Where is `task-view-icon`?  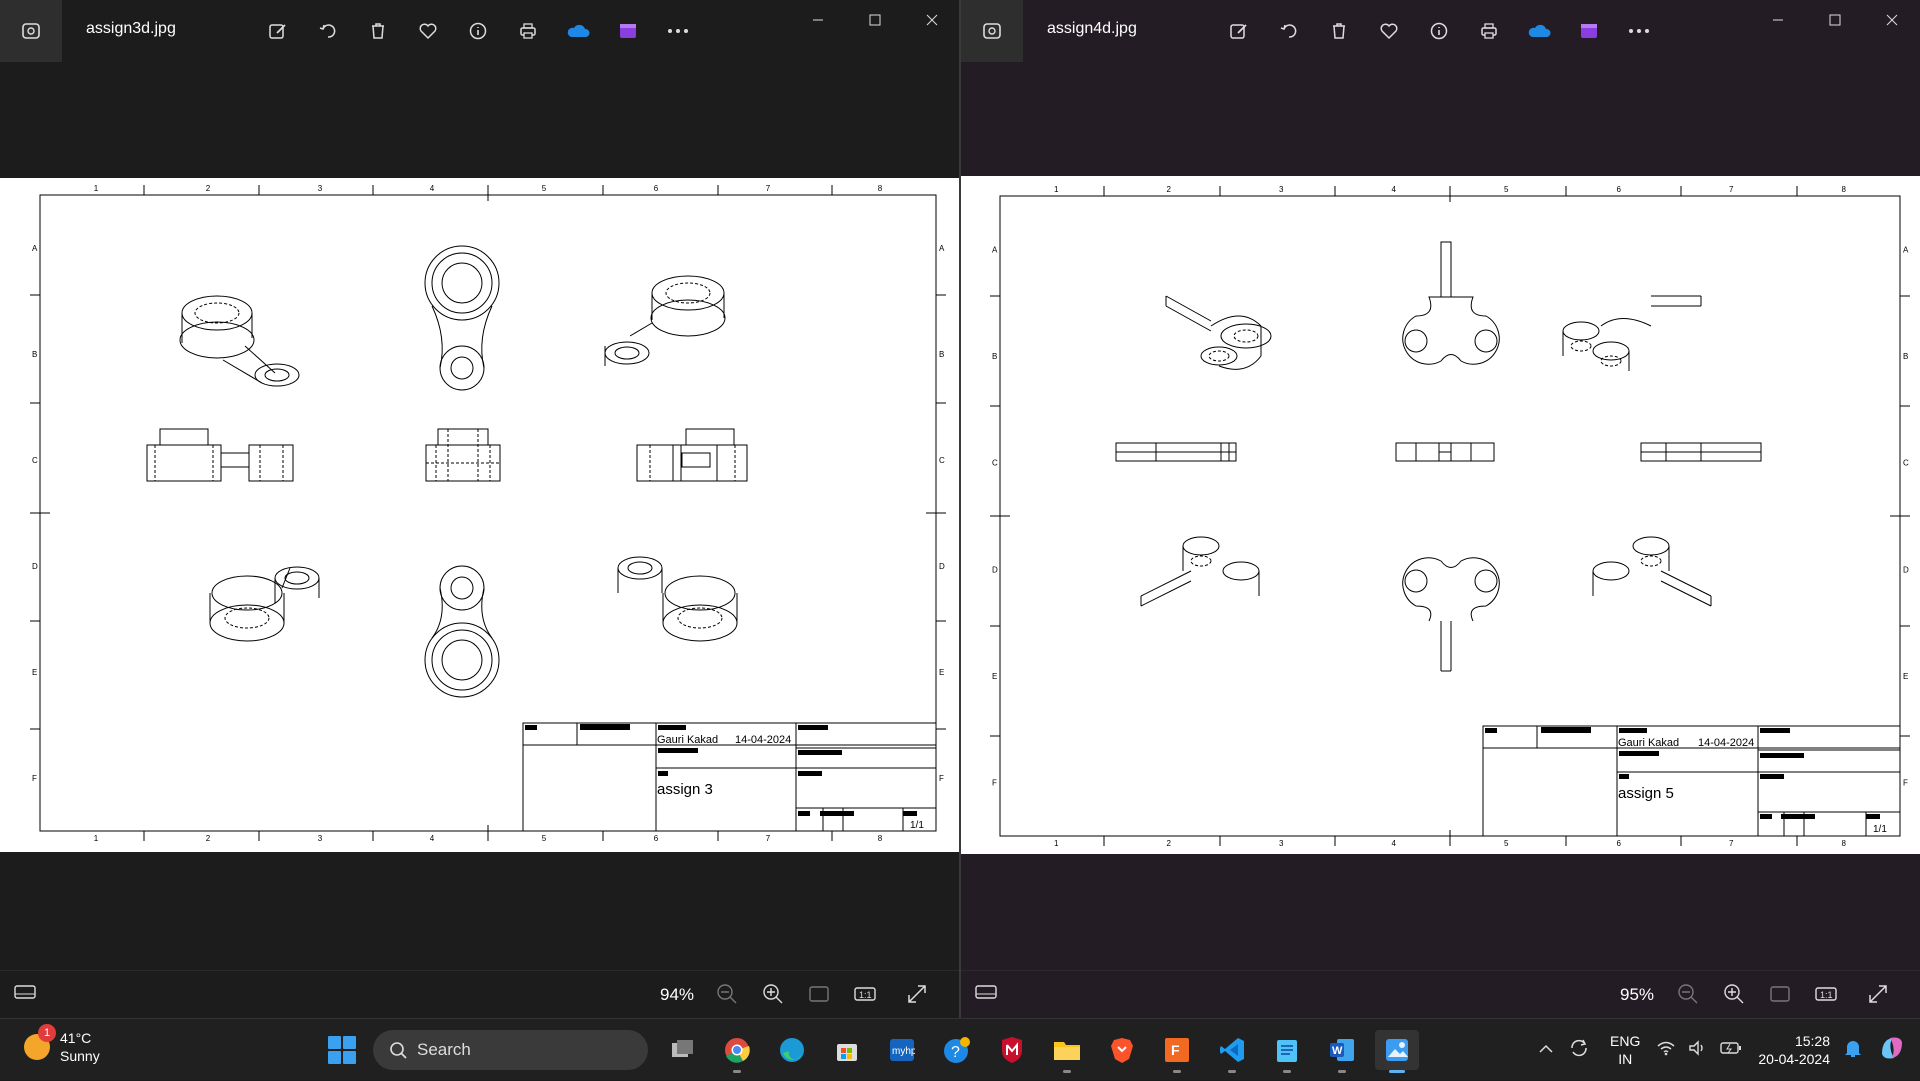
task-view-icon is located at coordinates (682, 1050).